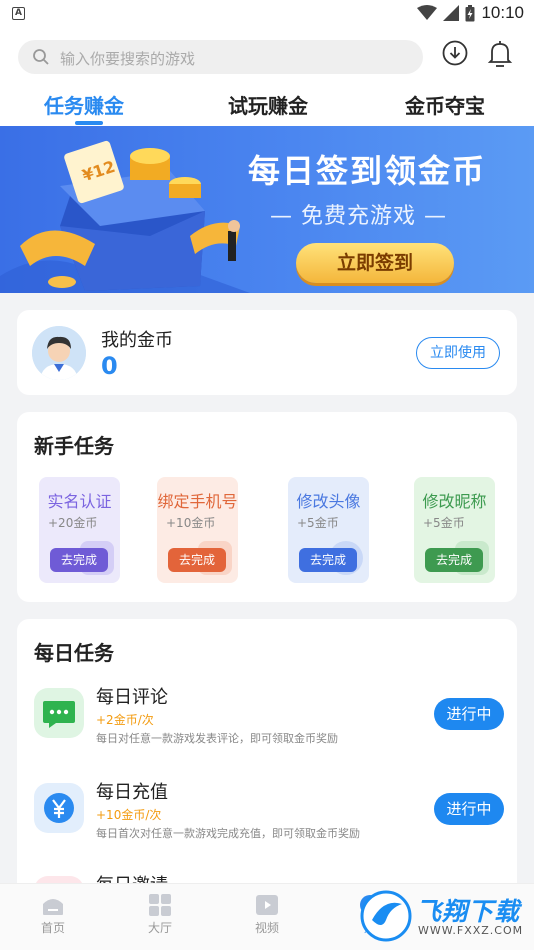 This screenshot has height=950, width=534. I want to click on search-icon, so click(41, 57).